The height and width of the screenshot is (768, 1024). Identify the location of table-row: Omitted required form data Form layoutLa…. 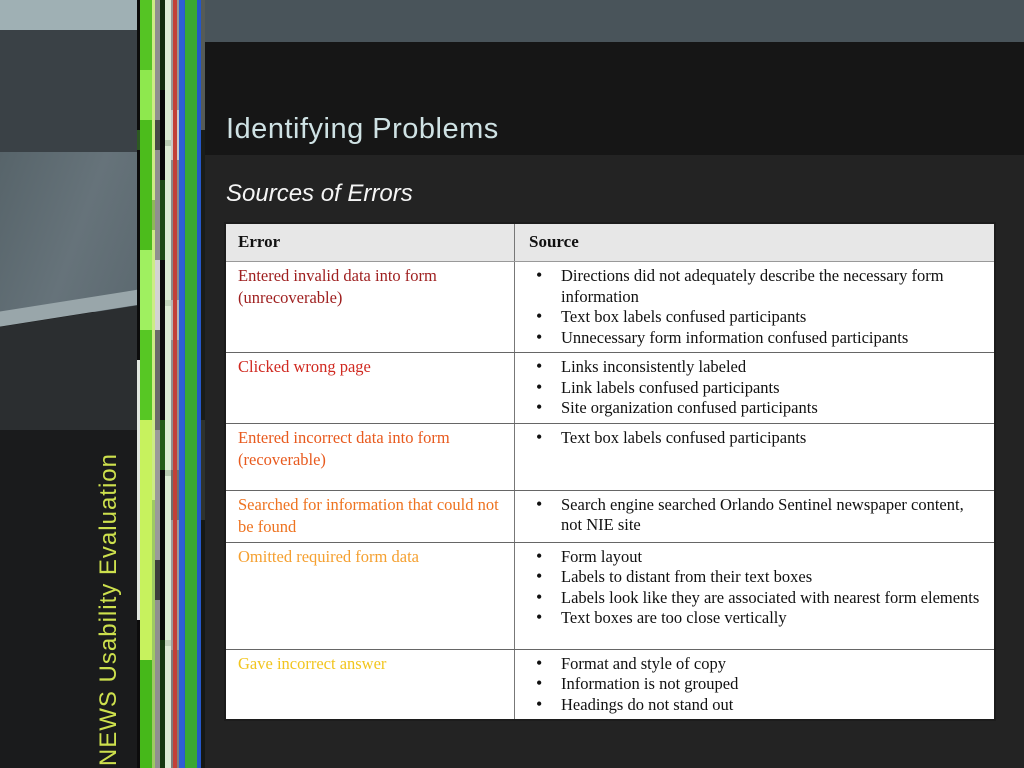
(610, 596).